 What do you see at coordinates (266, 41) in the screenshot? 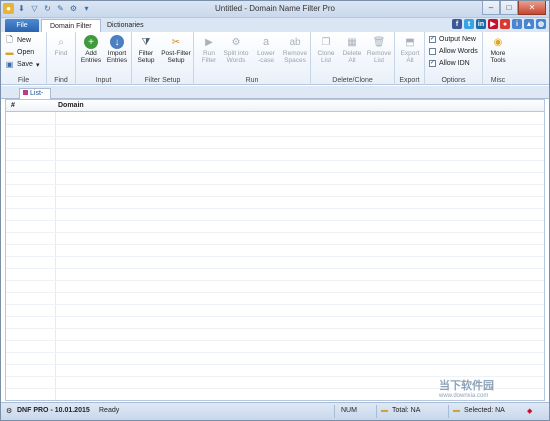
I see `lowercase-icon: a` at bounding box center [266, 41].